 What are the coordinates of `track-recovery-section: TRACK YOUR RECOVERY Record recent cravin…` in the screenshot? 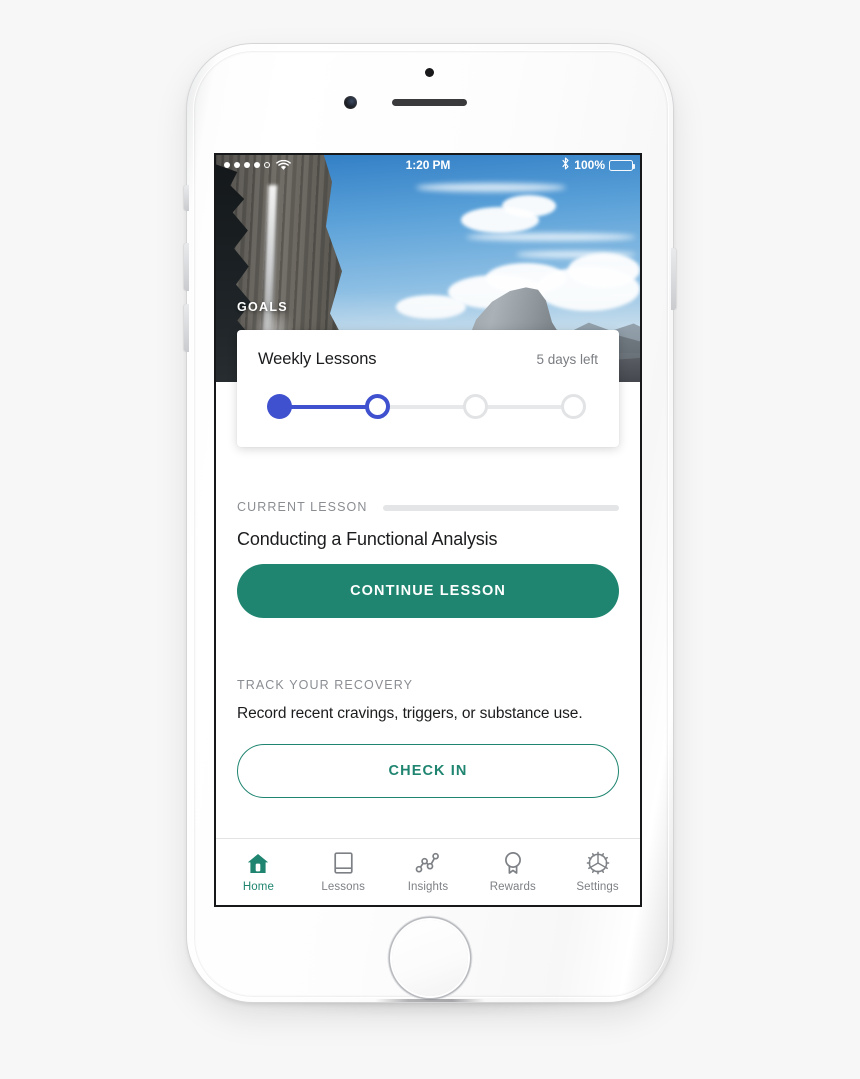 It's located at (428, 700).